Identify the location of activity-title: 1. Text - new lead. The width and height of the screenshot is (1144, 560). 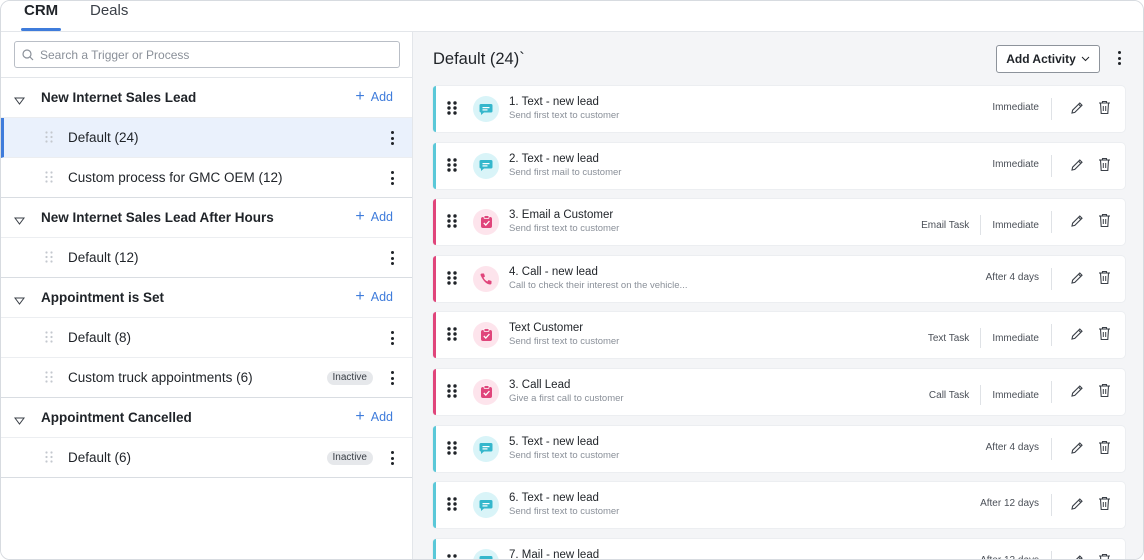
(554, 102).